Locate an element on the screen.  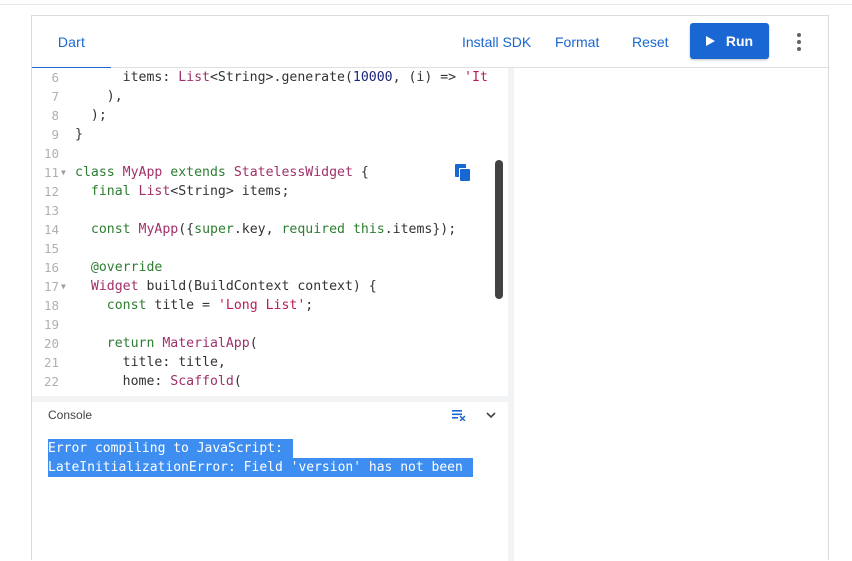
code-token: MaterialApp is located at coordinates (206, 343).